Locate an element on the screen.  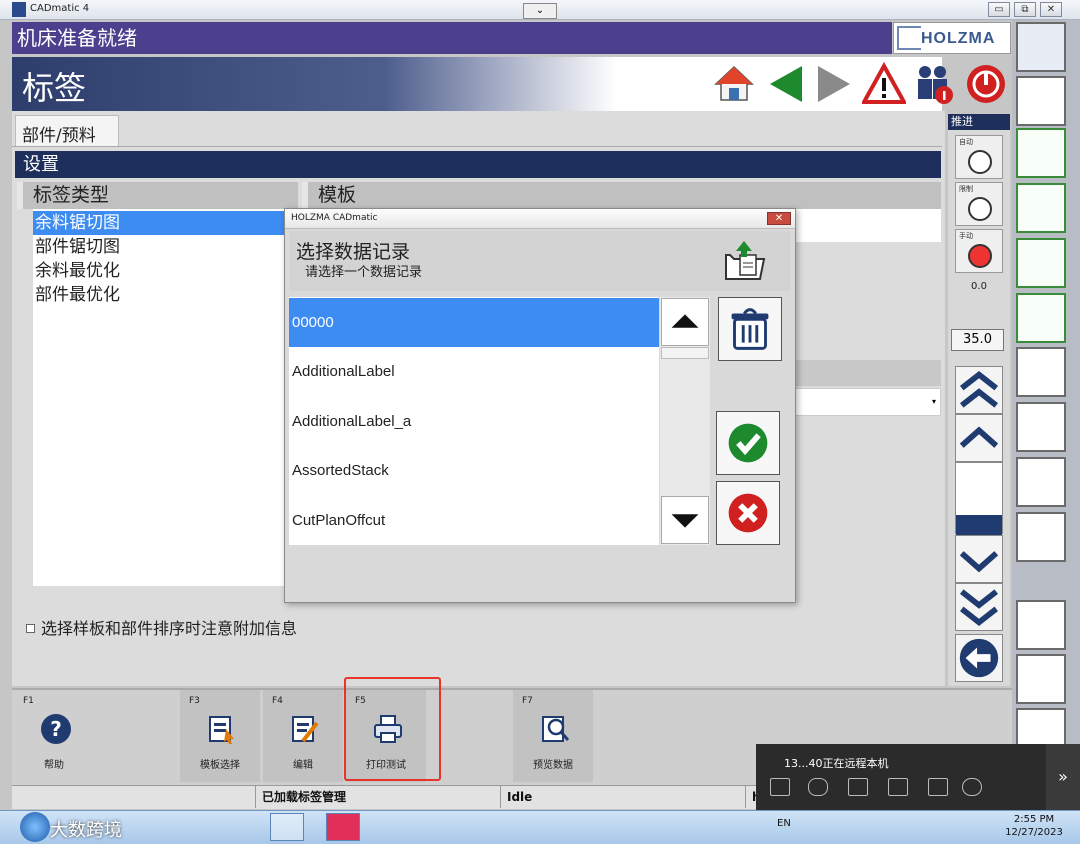
back-arrow-icon is located at coordinates (786, 84).